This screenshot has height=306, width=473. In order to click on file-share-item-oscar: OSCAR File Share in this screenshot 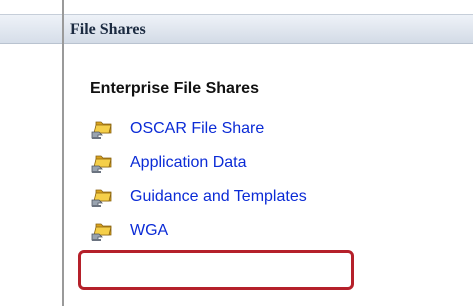, I will do `click(198, 129)`.